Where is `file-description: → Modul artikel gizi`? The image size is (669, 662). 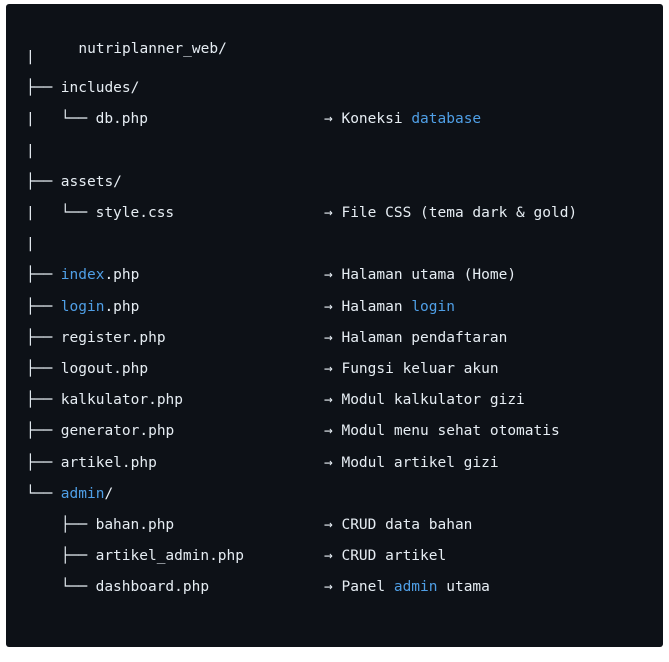
file-description: → Modul artikel gizi is located at coordinates (411, 463).